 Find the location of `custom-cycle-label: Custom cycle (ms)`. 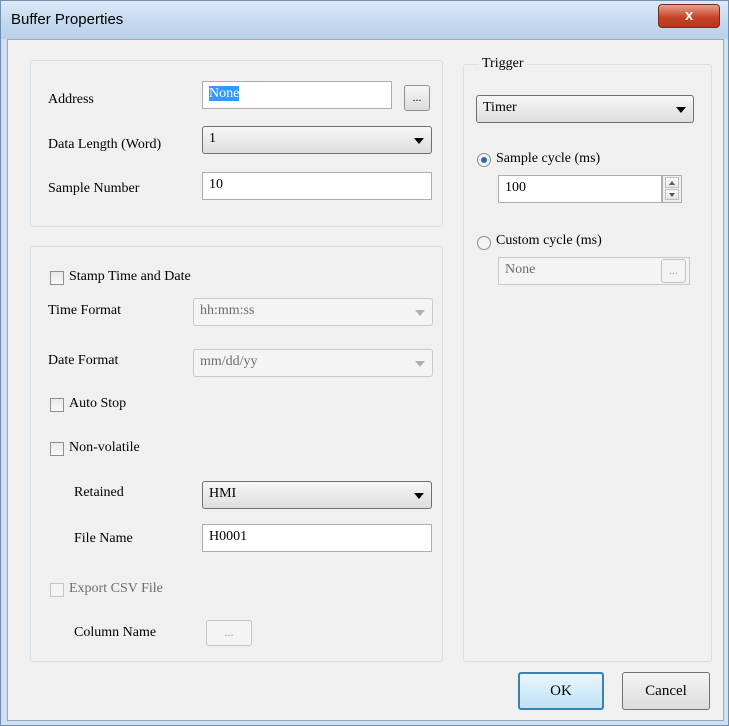

custom-cycle-label: Custom cycle (ms) is located at coordinates (549, 241).